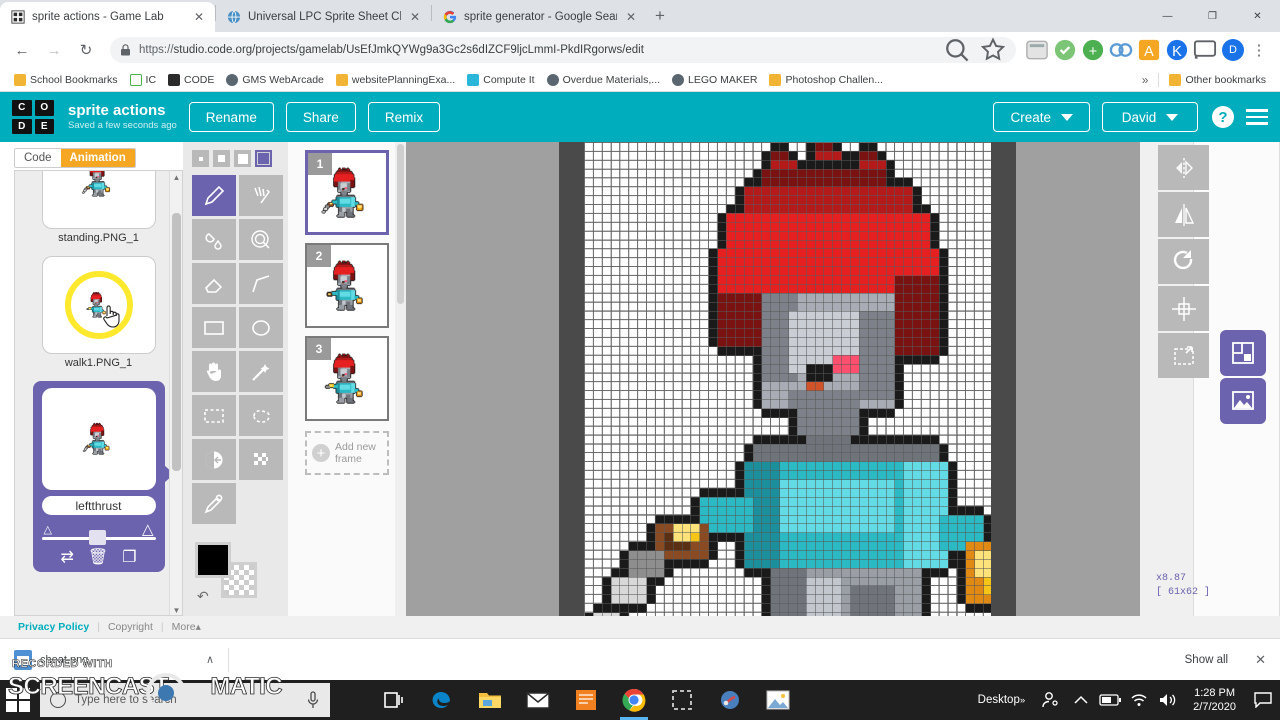 This screenshot has height=720, width=1280. I want to click on browser-tab-close-2: ✕, so click(631, 17).